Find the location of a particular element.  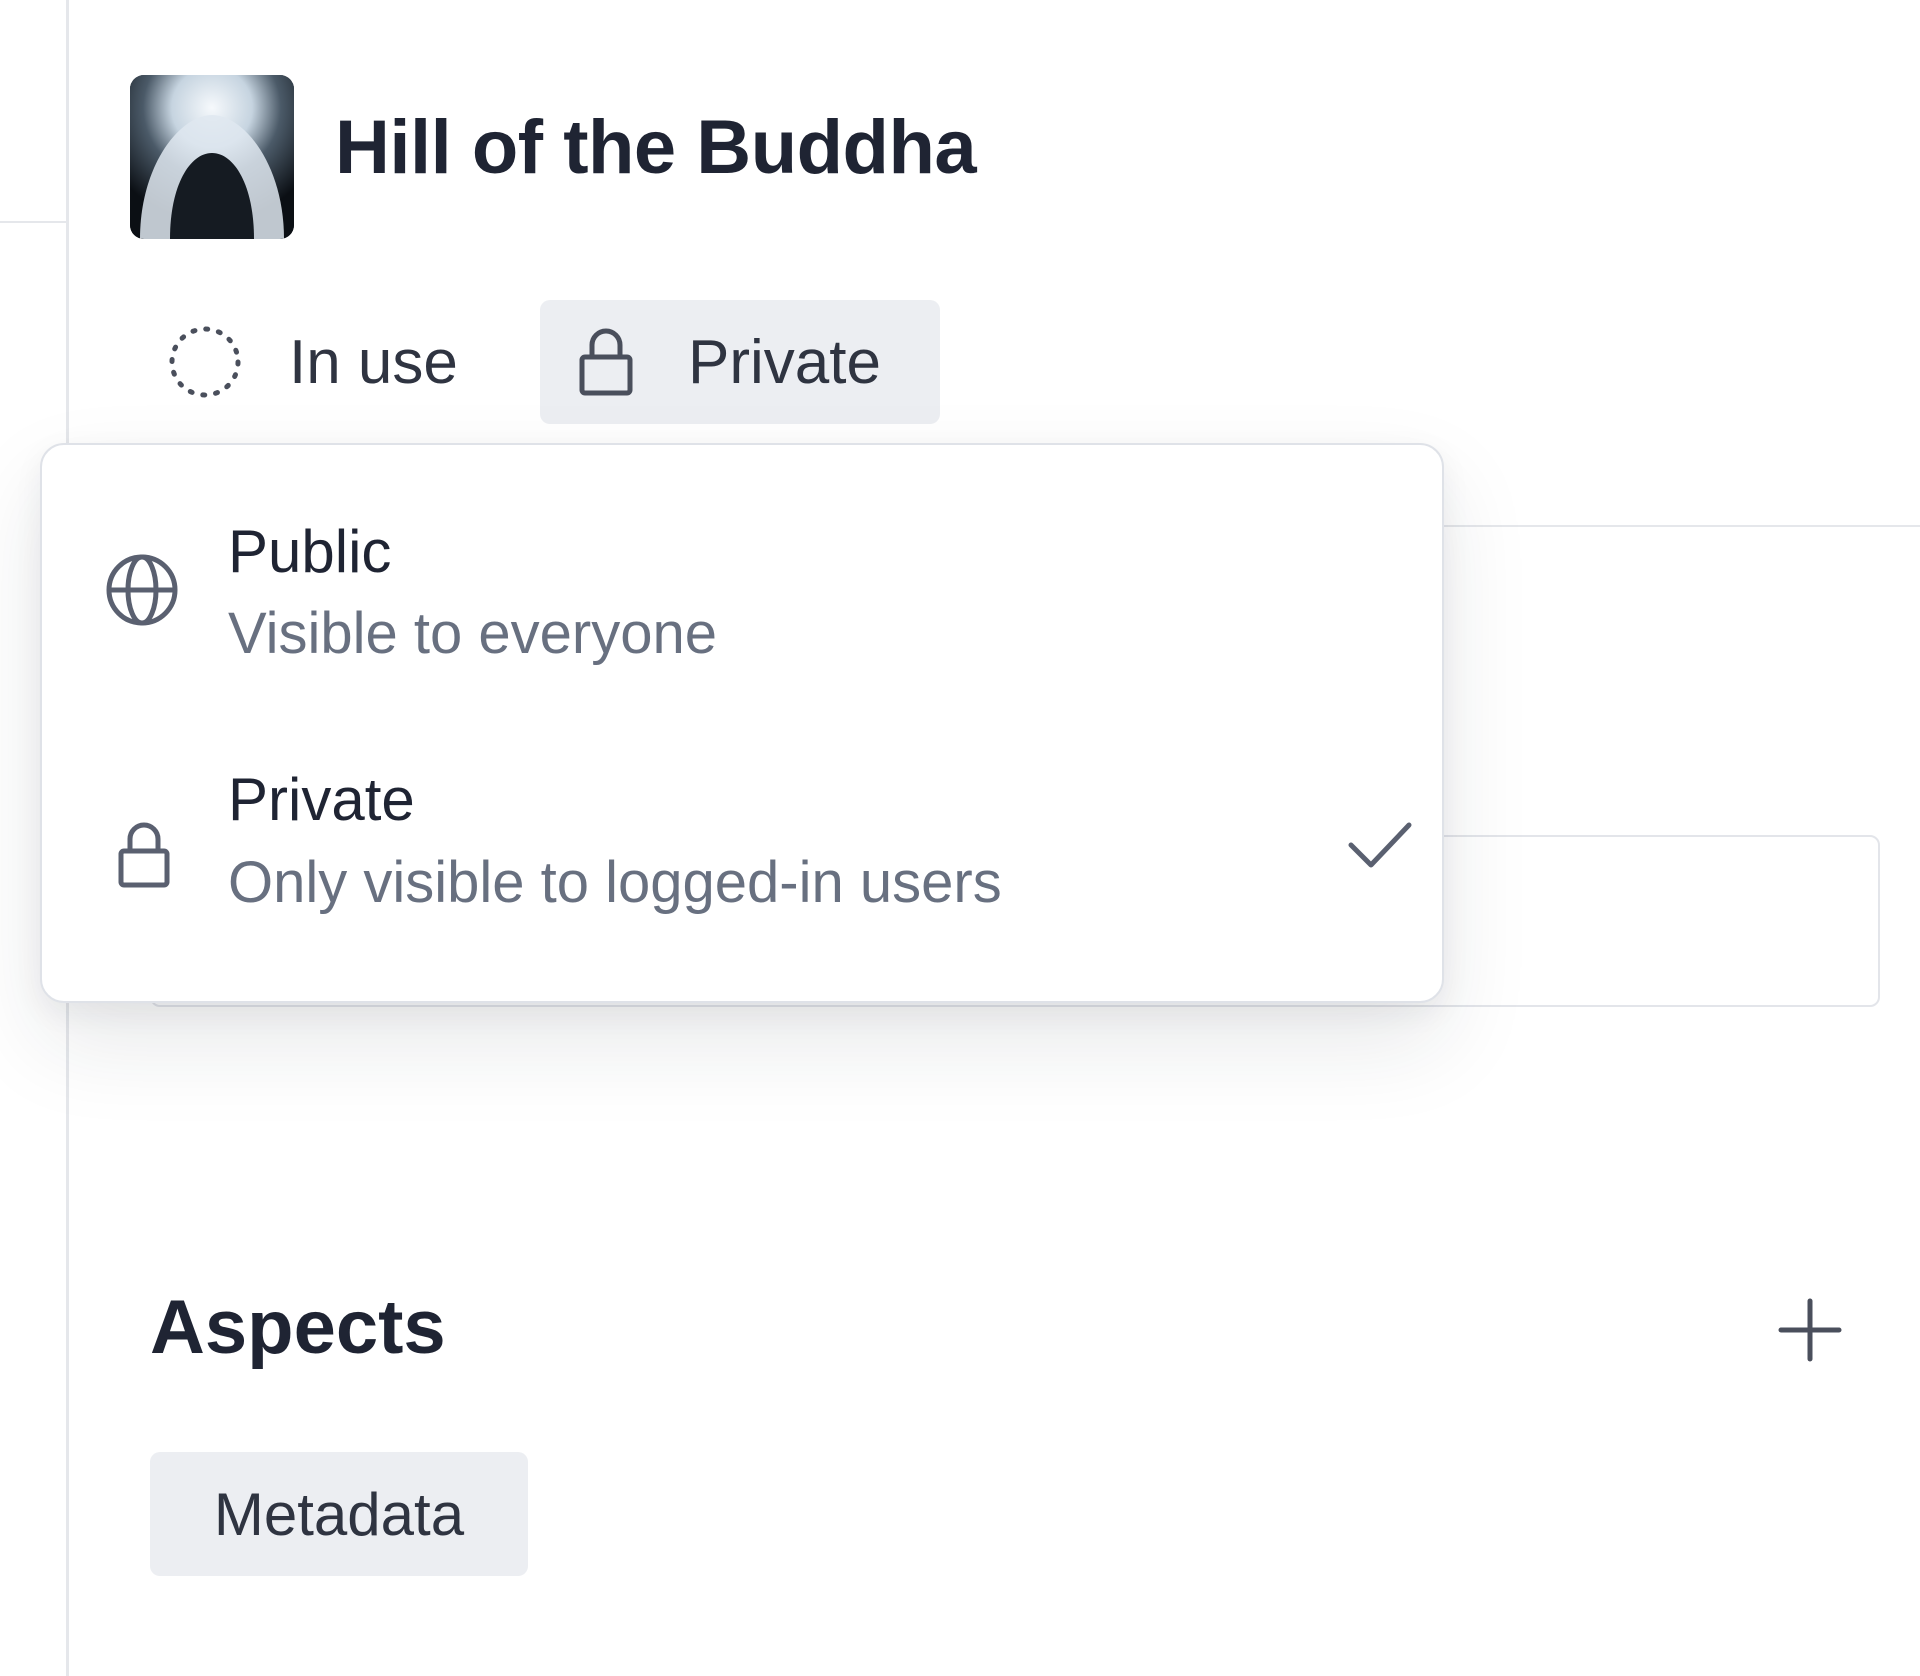

option-title: Public is located at coordinates (310, 551).